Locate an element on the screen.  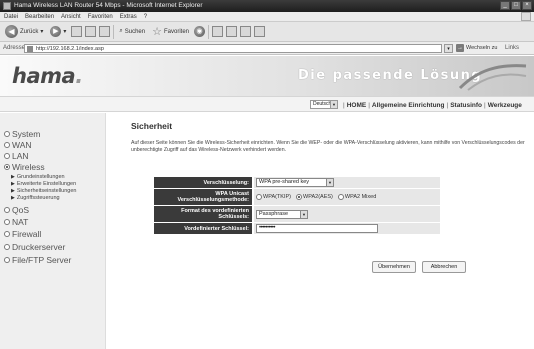
encryption-label: Verschlüsselung: is located at coordinates (203, 182).